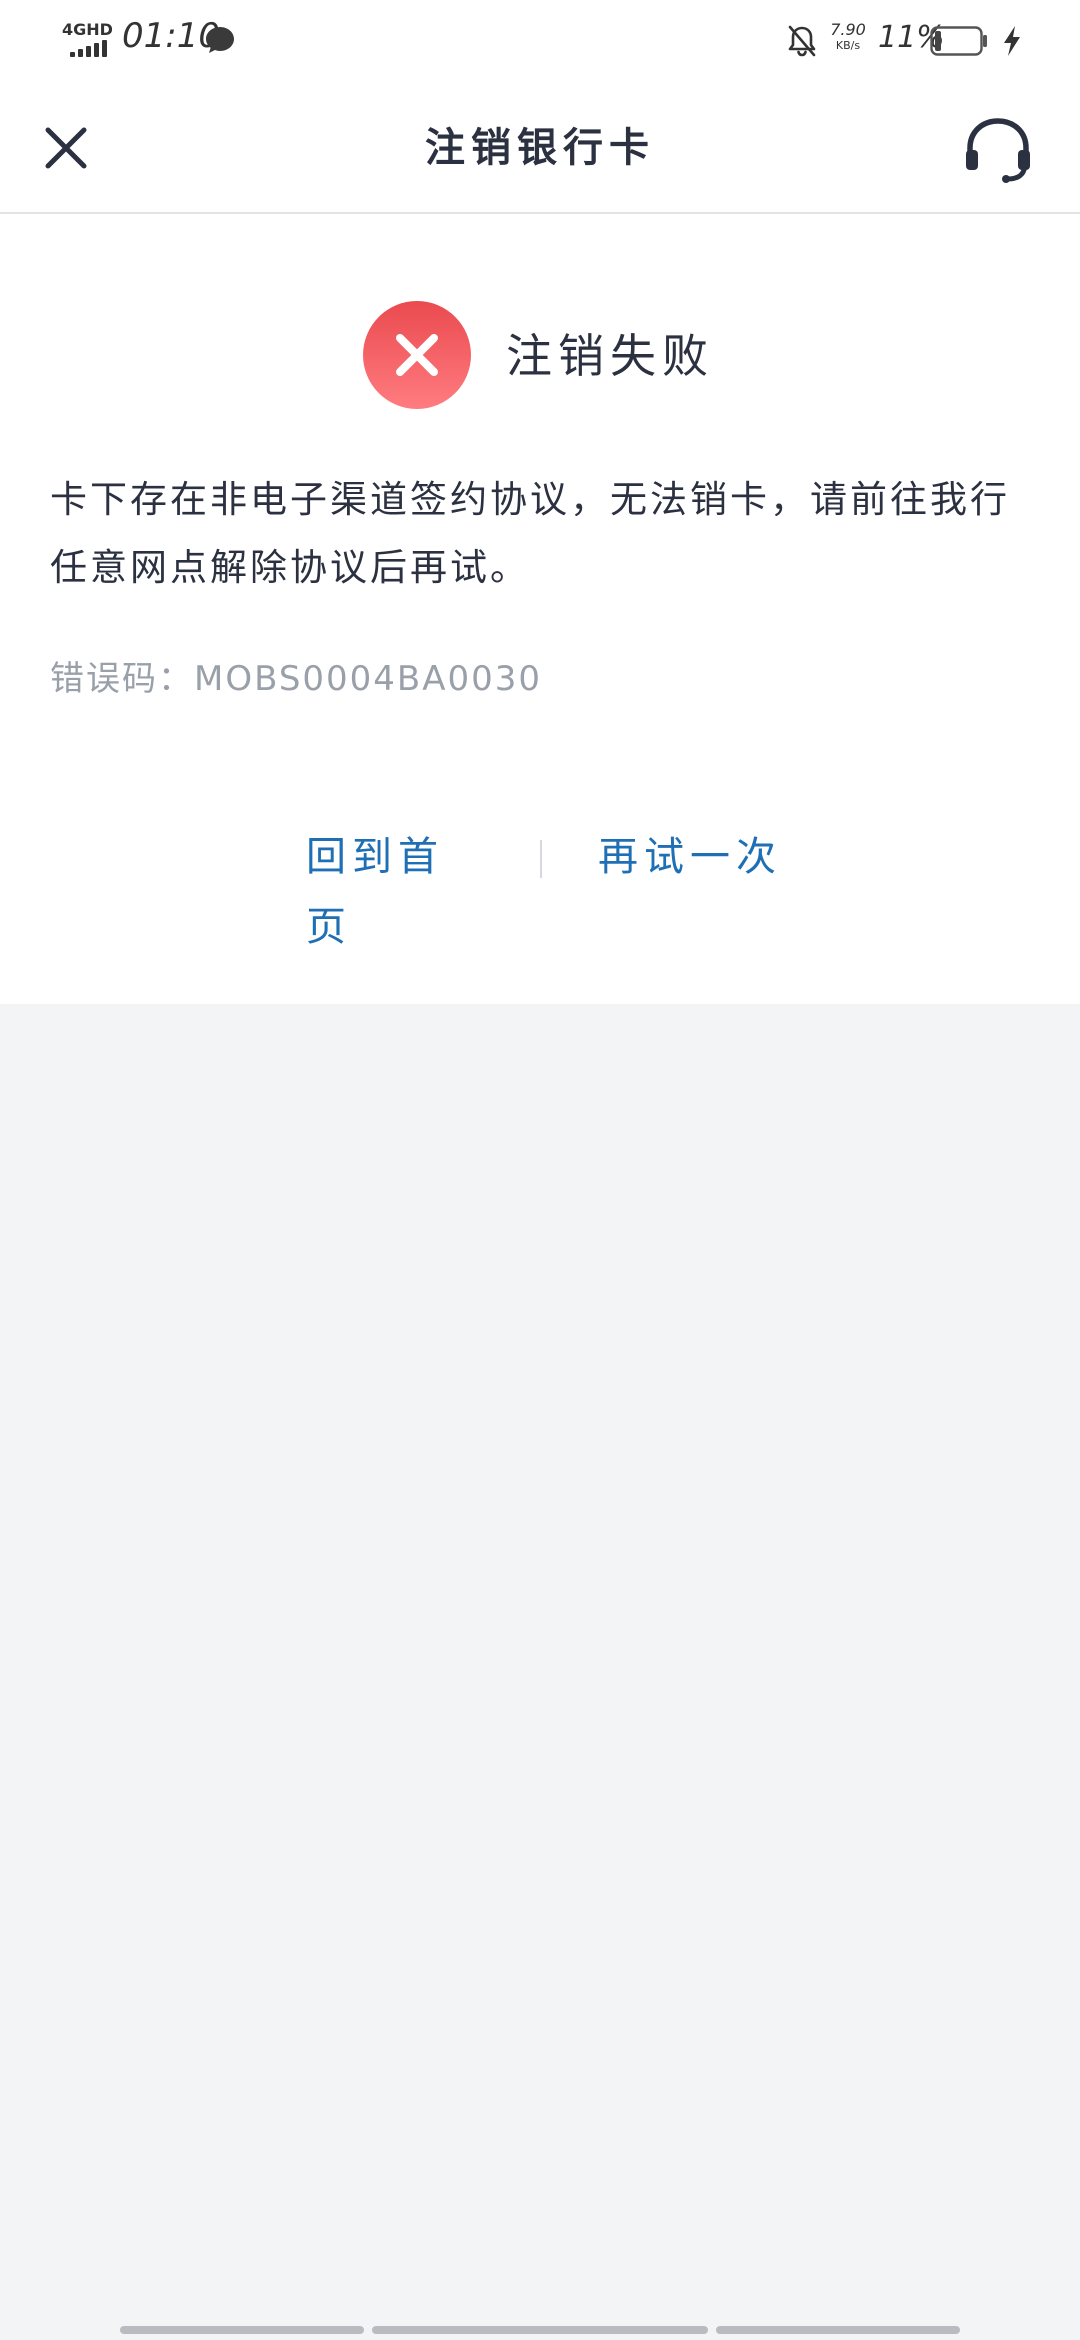 This screenshot has width=1080, height=2340. Describe the element at coordinates (87, 29) in the screenshot. I see `network-type: 4GHD` at that location.